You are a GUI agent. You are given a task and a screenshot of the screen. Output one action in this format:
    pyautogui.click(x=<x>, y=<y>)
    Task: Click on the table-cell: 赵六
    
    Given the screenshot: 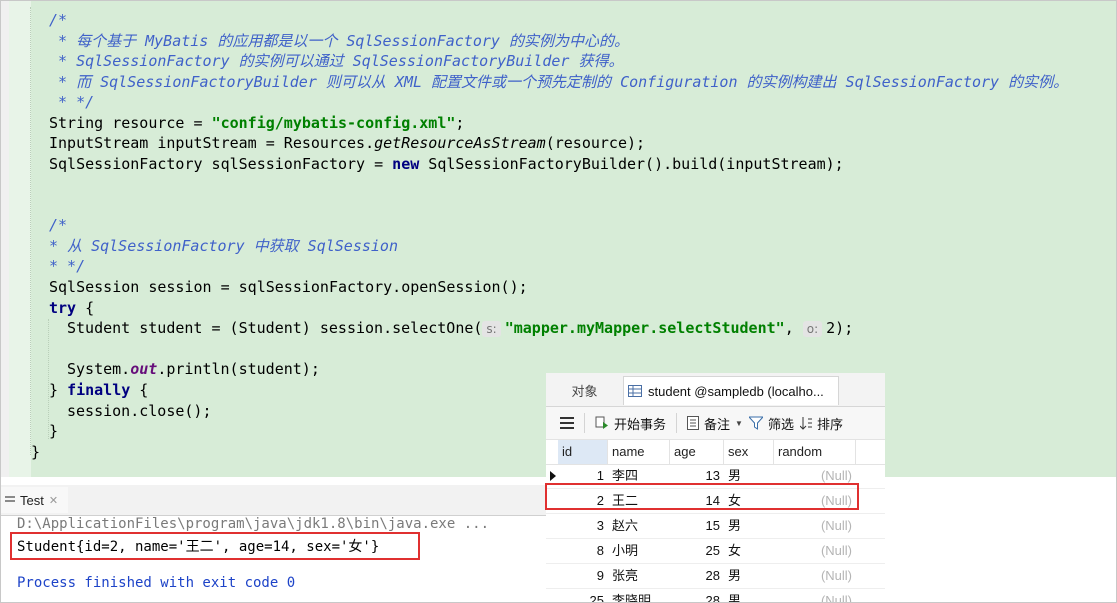 What is the action you would take?
    pyautogui.click(x=639, y=526)
    